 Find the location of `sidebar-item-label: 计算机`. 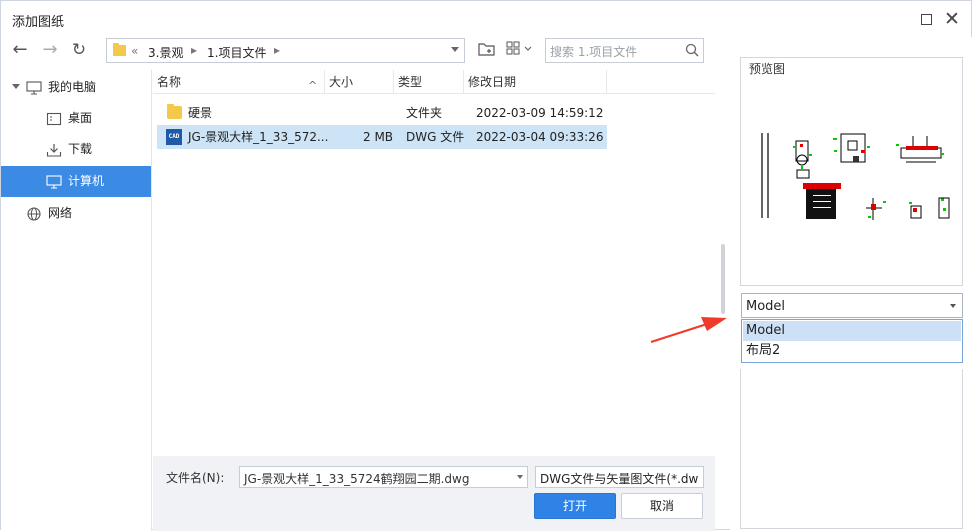

sidebar-item-label: 计算机 is located at coordinates (86, 181).